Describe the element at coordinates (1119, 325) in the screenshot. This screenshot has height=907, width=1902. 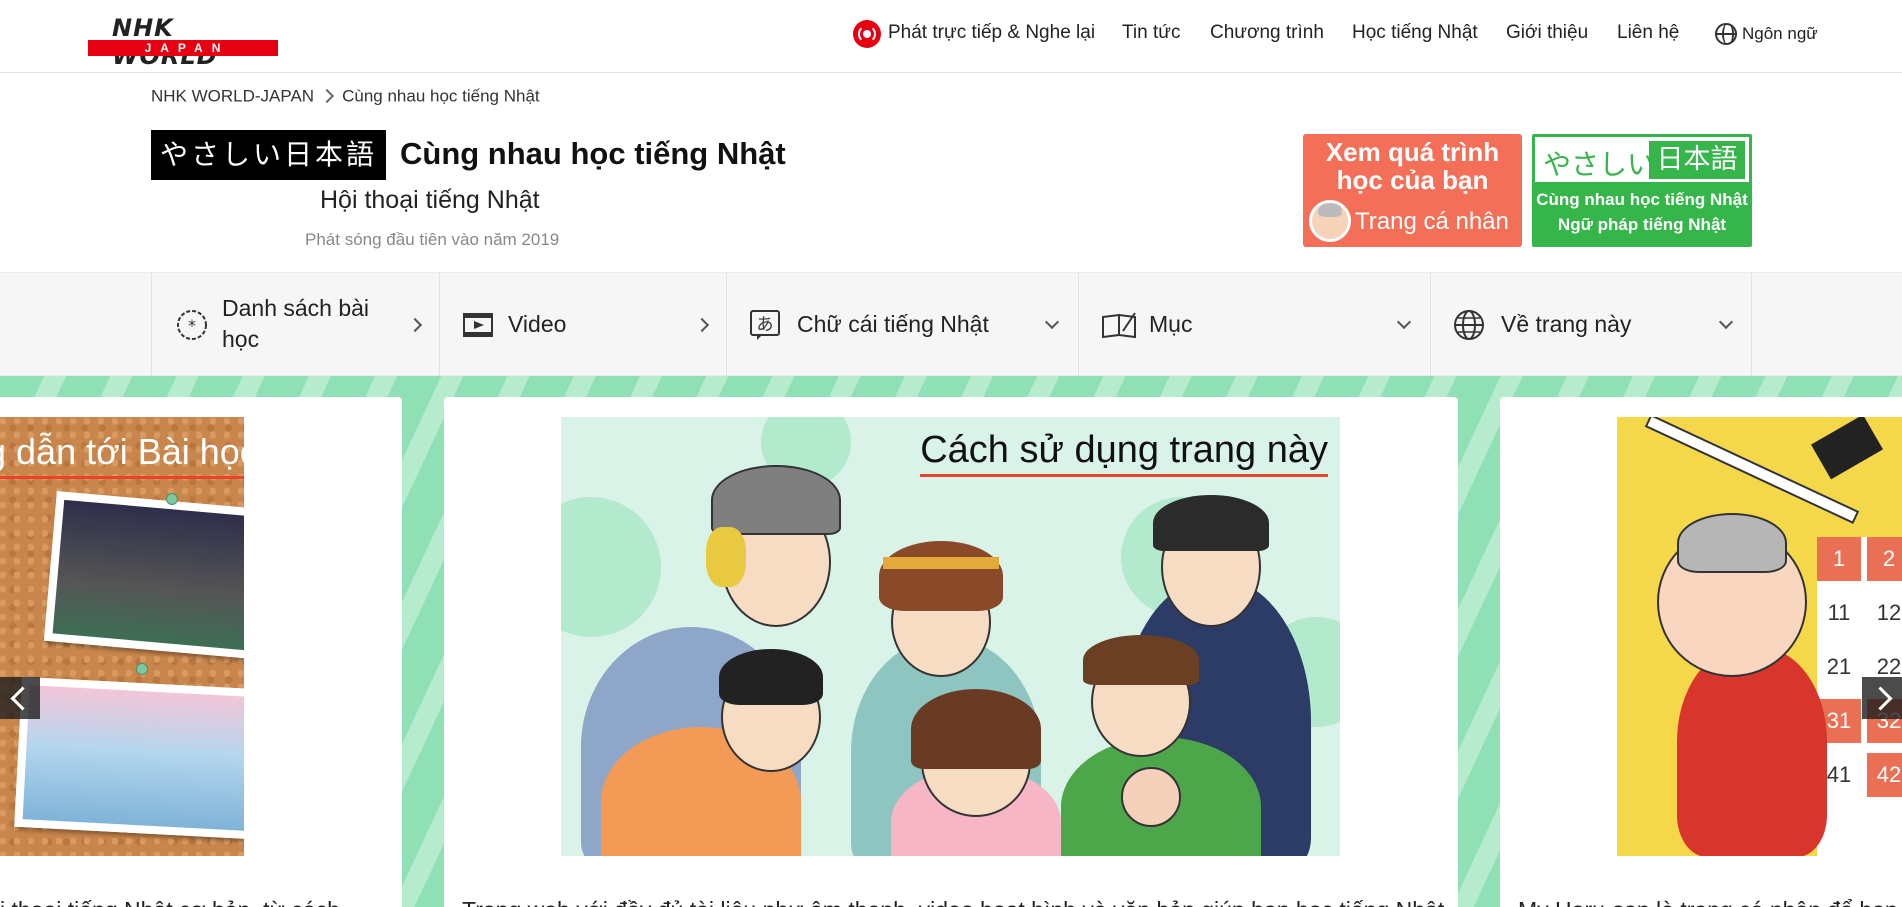
I see `book-icon` at that location.